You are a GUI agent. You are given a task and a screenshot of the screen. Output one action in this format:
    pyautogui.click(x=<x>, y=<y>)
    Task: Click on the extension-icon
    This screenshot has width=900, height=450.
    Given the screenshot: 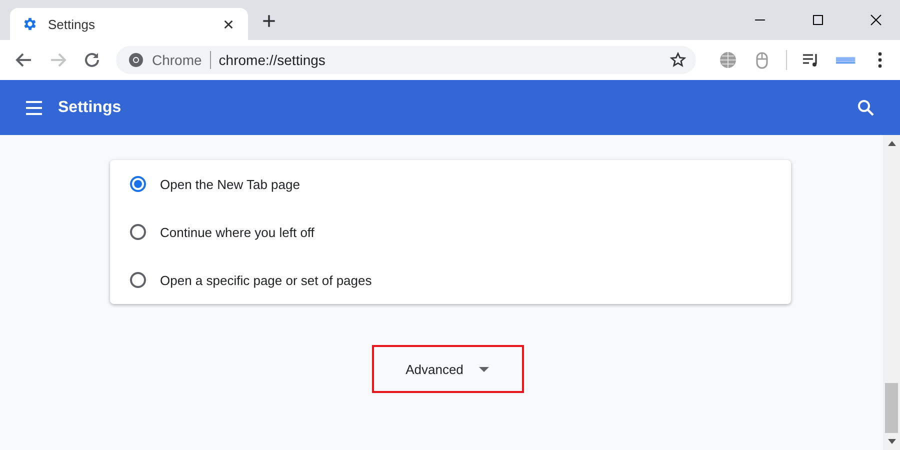 What is the action you would take?
    pyautogui.click(x=845, y=60)
    